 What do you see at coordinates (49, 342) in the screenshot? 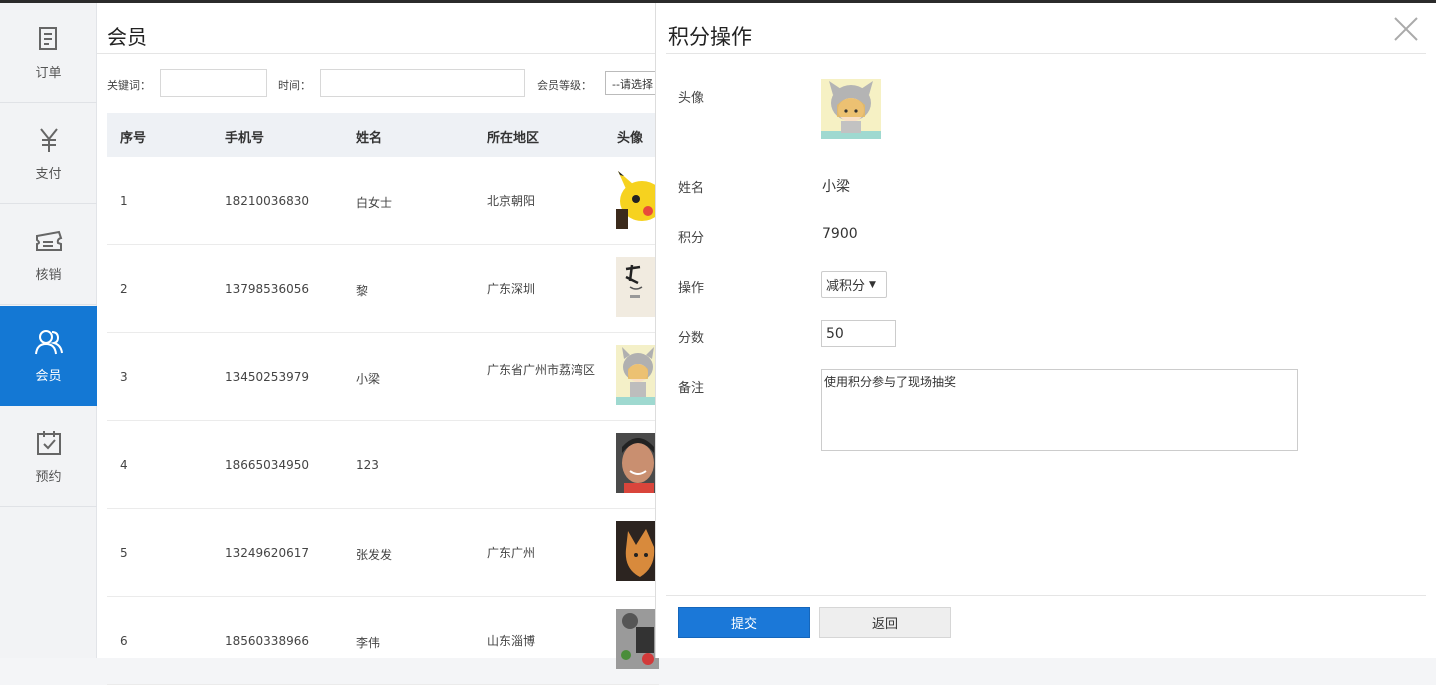
I see `users-icon` at bounding box center [49, 342].